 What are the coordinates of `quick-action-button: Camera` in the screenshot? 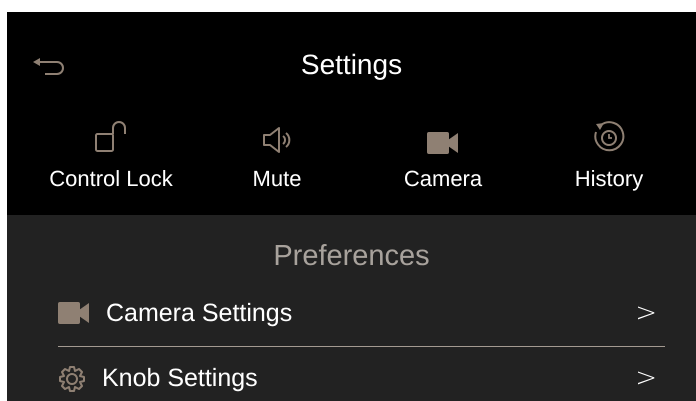 It's located at (443, 151).